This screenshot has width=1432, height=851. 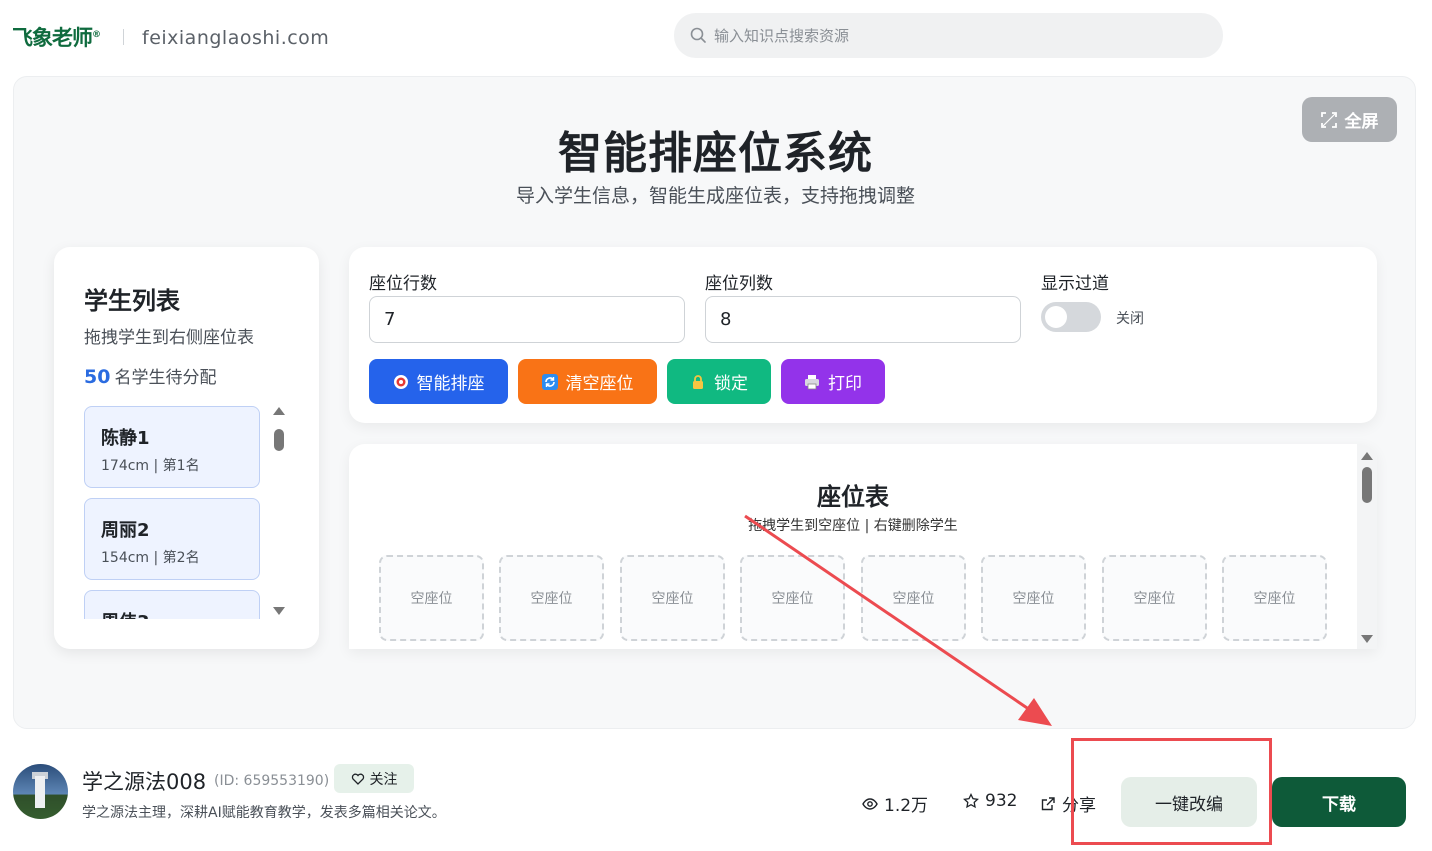 I want to click on search-bar, so click(x=948, y=35).